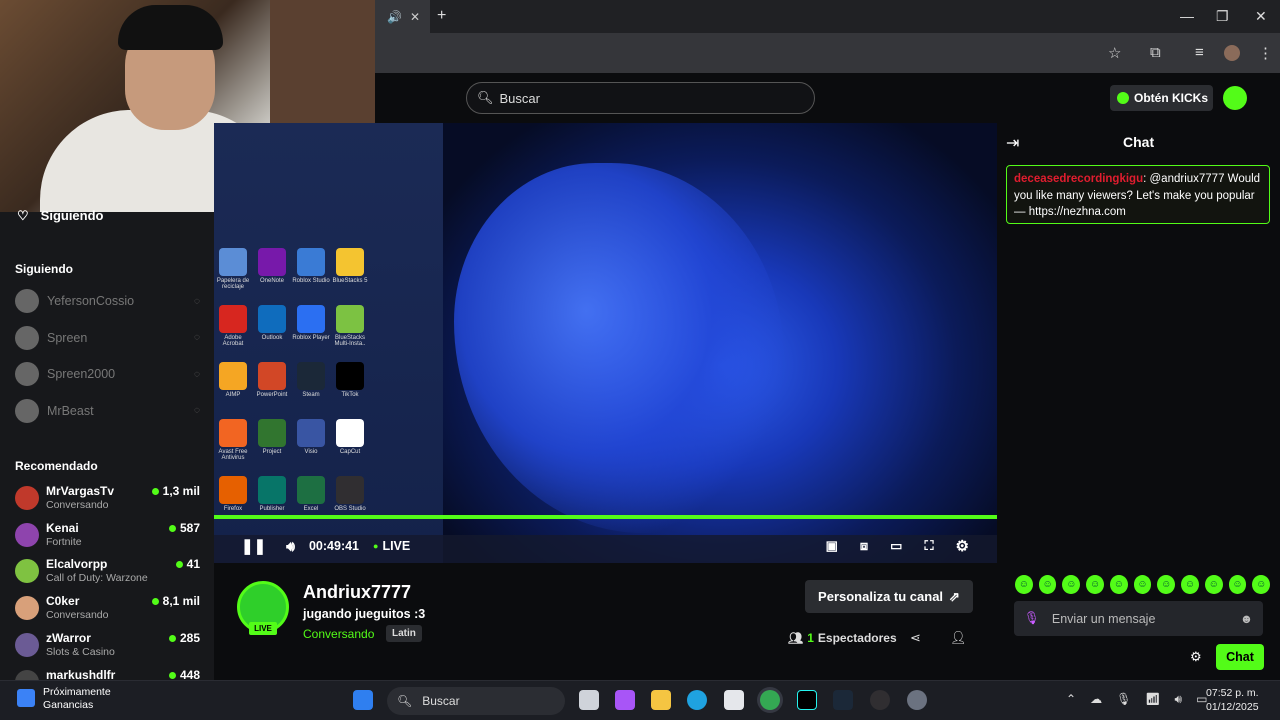 The image size is (1280, 720). What do you see at coordinates (311, 395) in the screenshot?
I see `desktop-icon-label: Steam` at bounding box center [311, 395].